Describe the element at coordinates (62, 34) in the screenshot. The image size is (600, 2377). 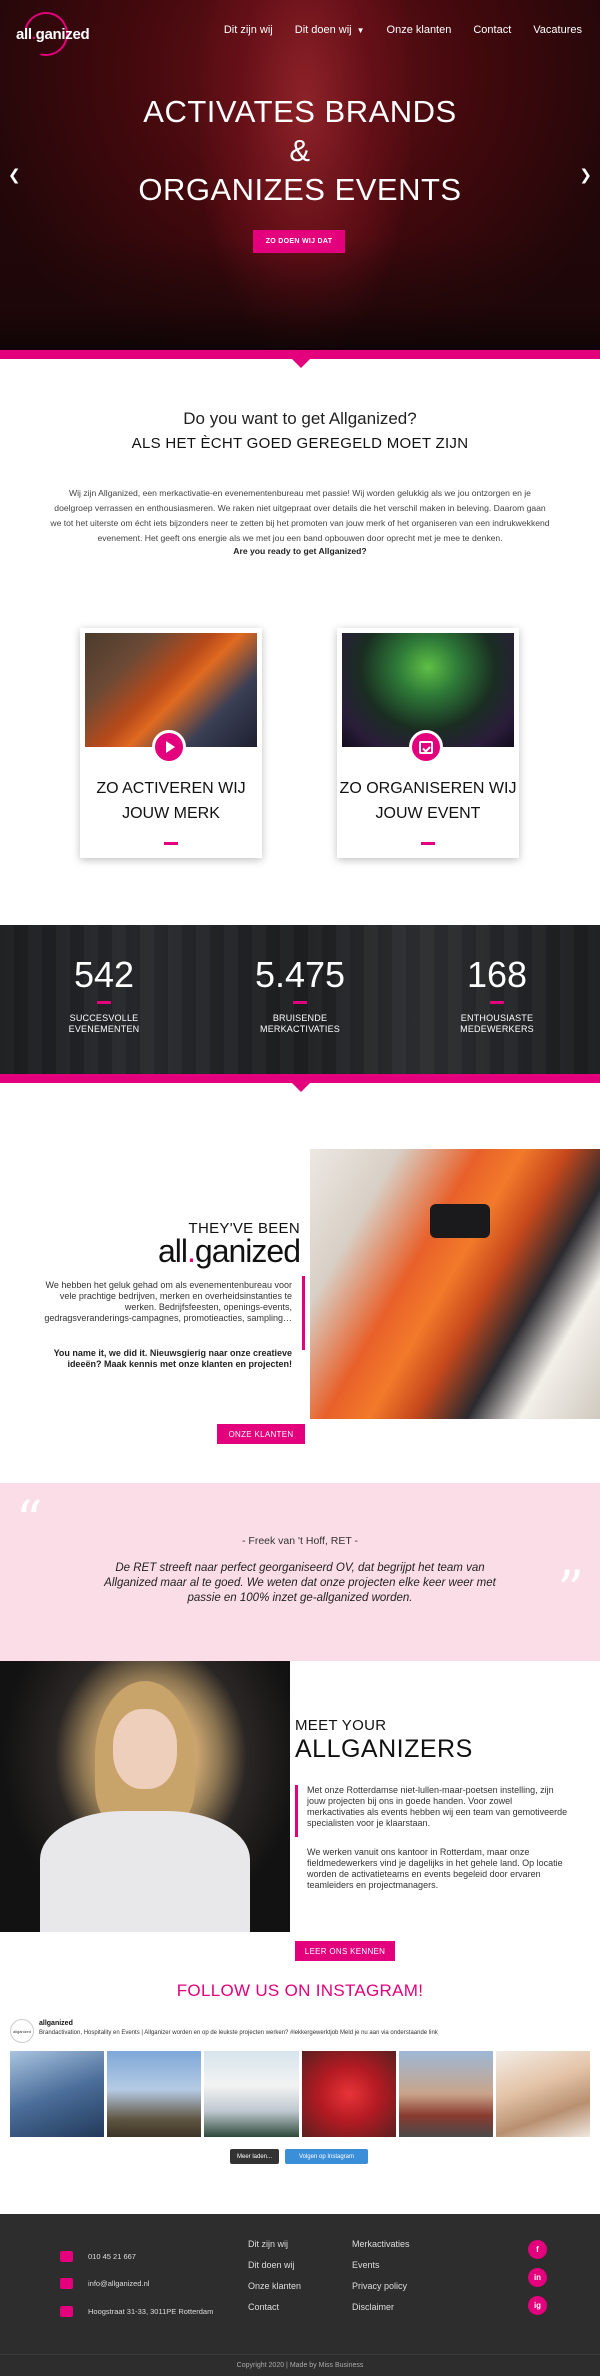
I see `logo-text-2: ganized` at that location.